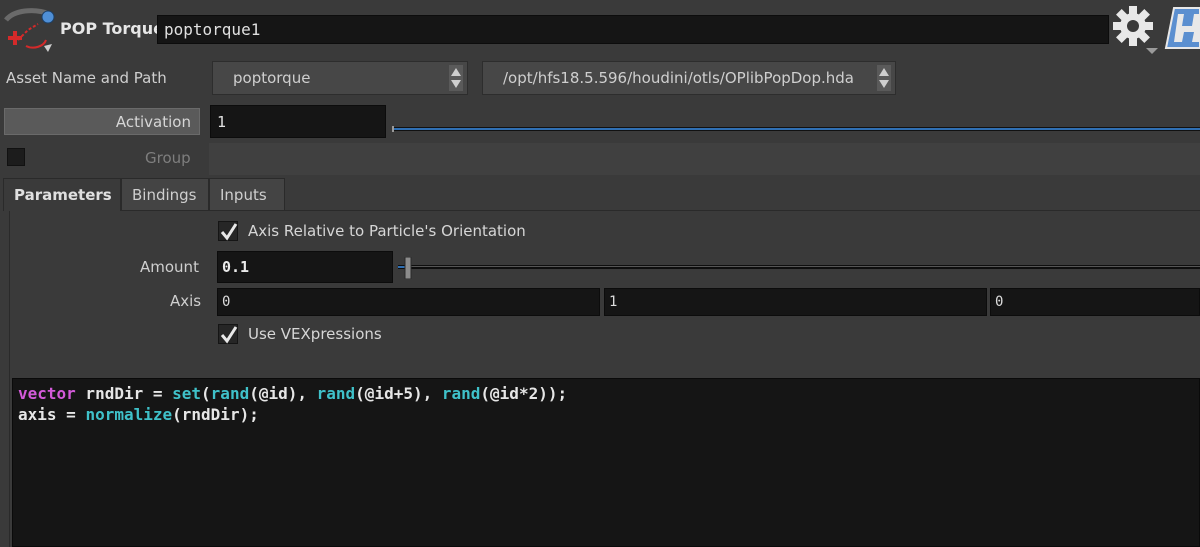  I want to click on activation-slider, so click(796, 125).